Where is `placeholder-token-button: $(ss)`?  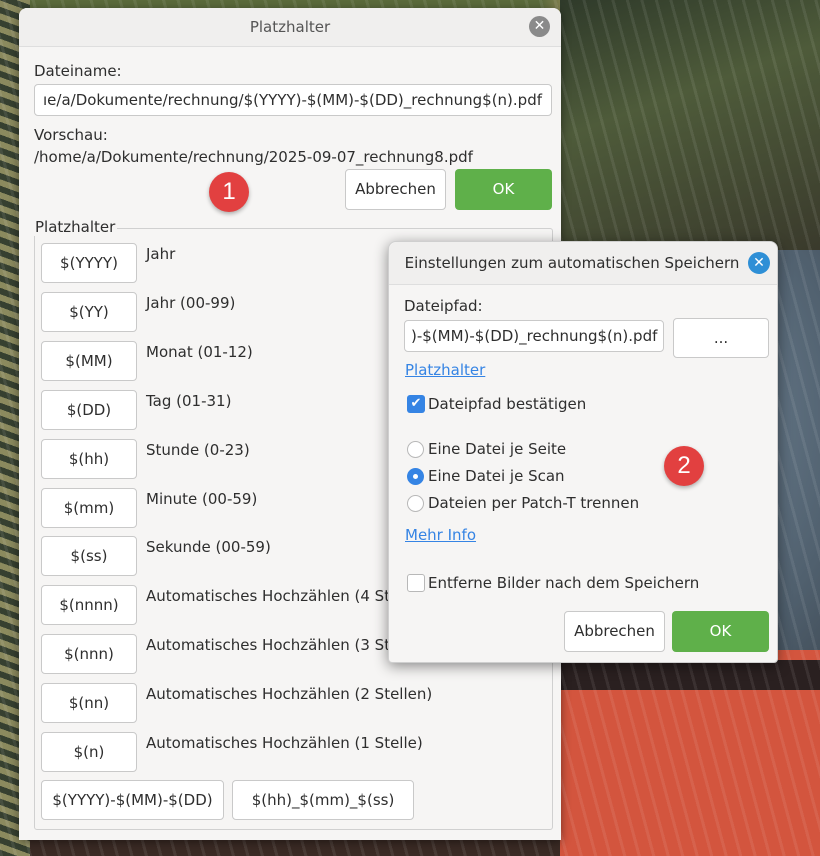 placeholder-token-button: $(ss) is located at coordinates (89, 556).